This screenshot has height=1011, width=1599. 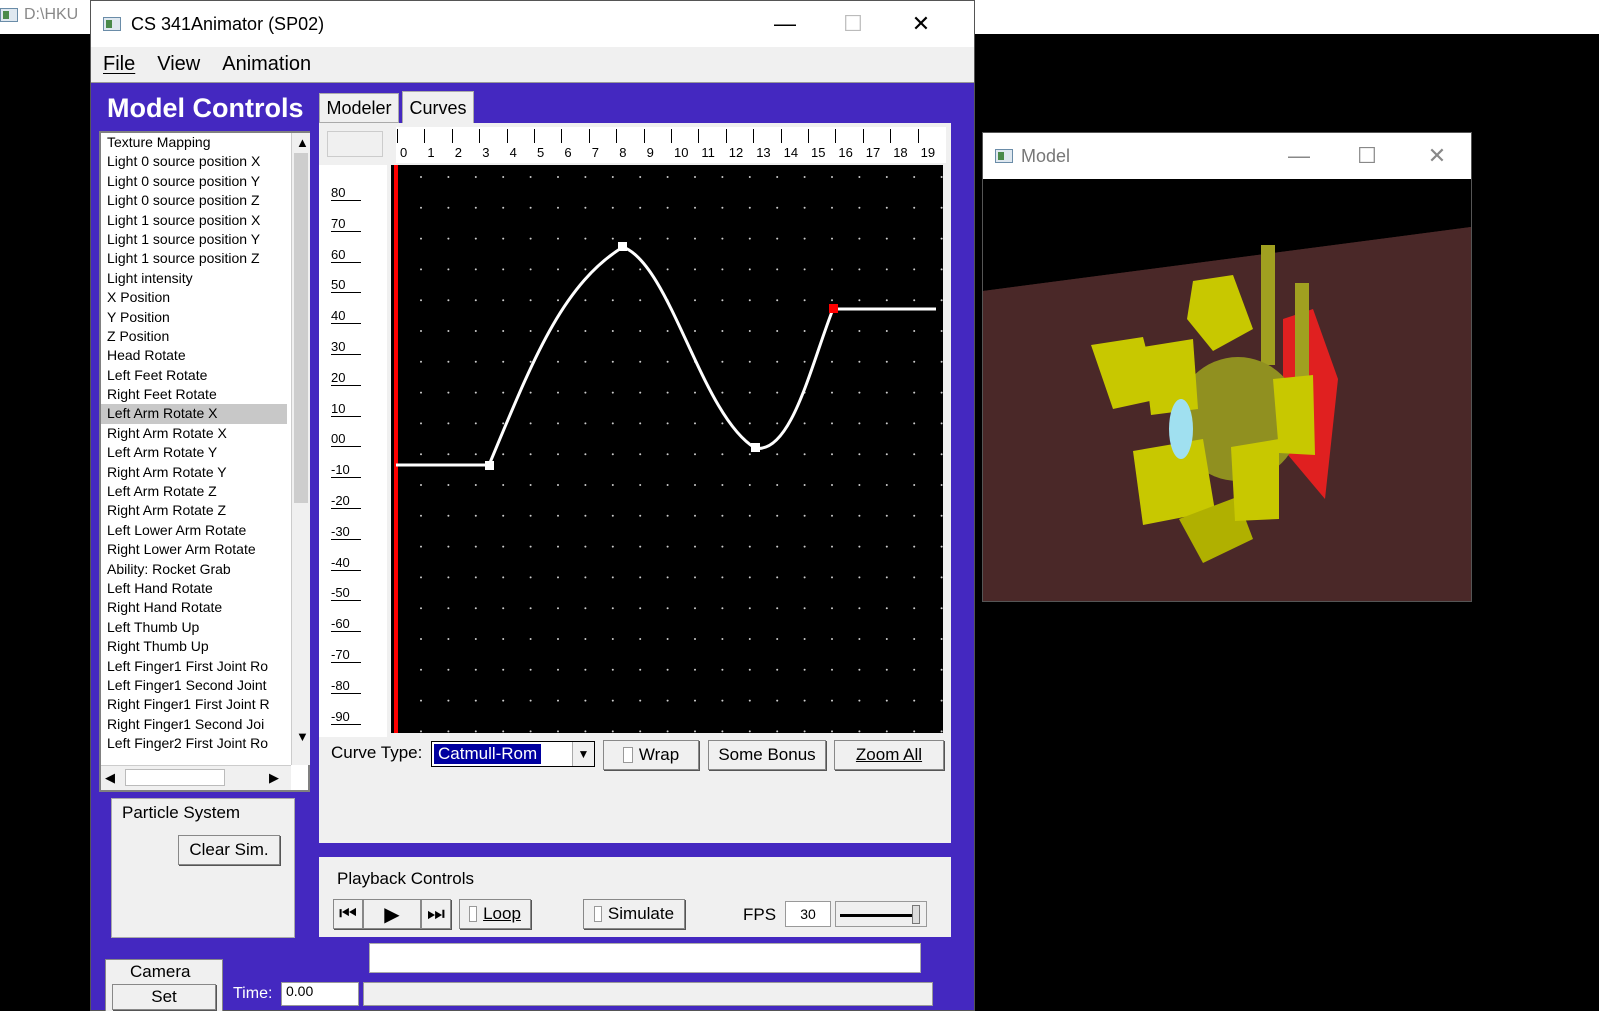 I want to click on hscroll-thumb, so click(x=175, y=777).